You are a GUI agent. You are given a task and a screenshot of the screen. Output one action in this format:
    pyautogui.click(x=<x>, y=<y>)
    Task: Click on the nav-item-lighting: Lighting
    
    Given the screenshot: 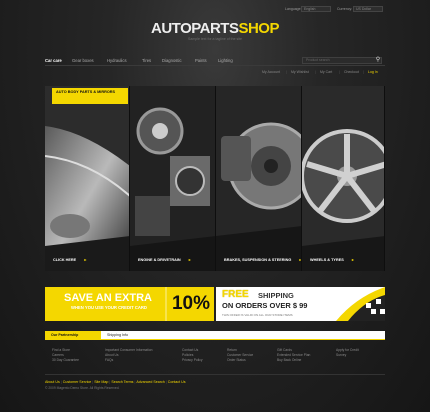 What is the action you would take?
    pyautogui.click(x=225, y=60)
    